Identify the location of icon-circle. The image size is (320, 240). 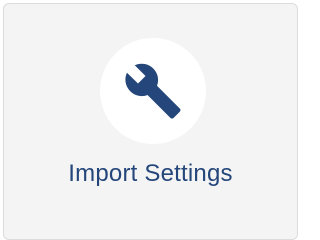
(153, 91).